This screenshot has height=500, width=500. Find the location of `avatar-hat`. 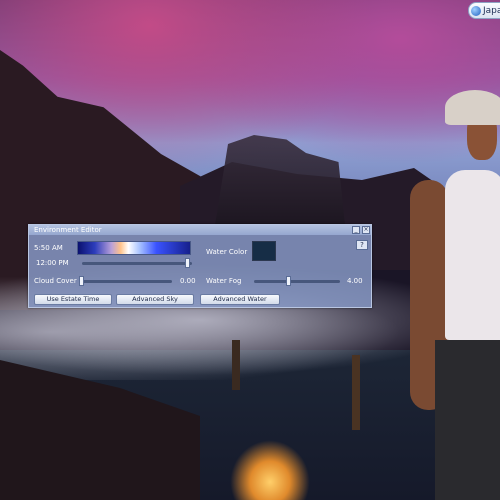

avatar-hat is located at coordinates (472, 107).